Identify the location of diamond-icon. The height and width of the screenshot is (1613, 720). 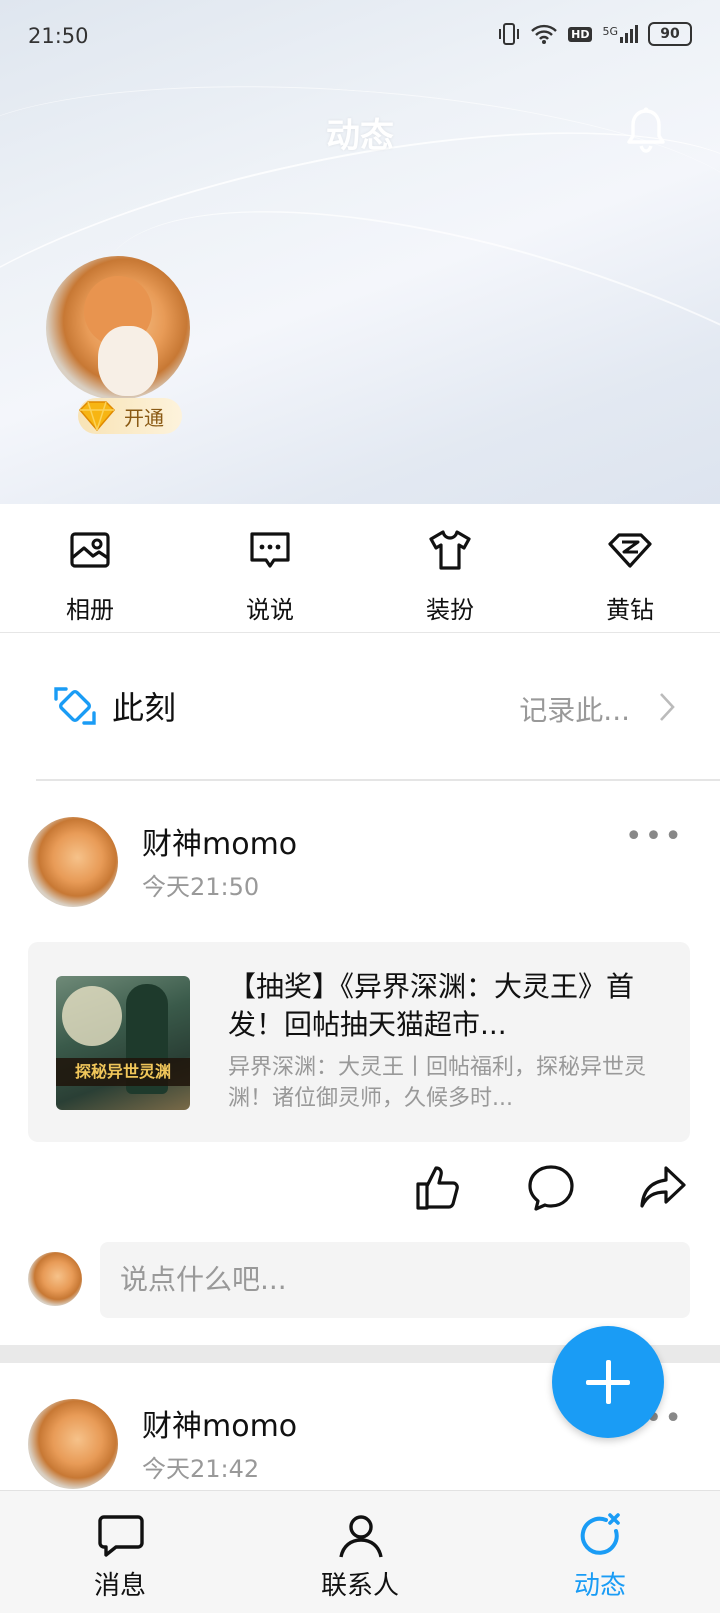
(97, 416).